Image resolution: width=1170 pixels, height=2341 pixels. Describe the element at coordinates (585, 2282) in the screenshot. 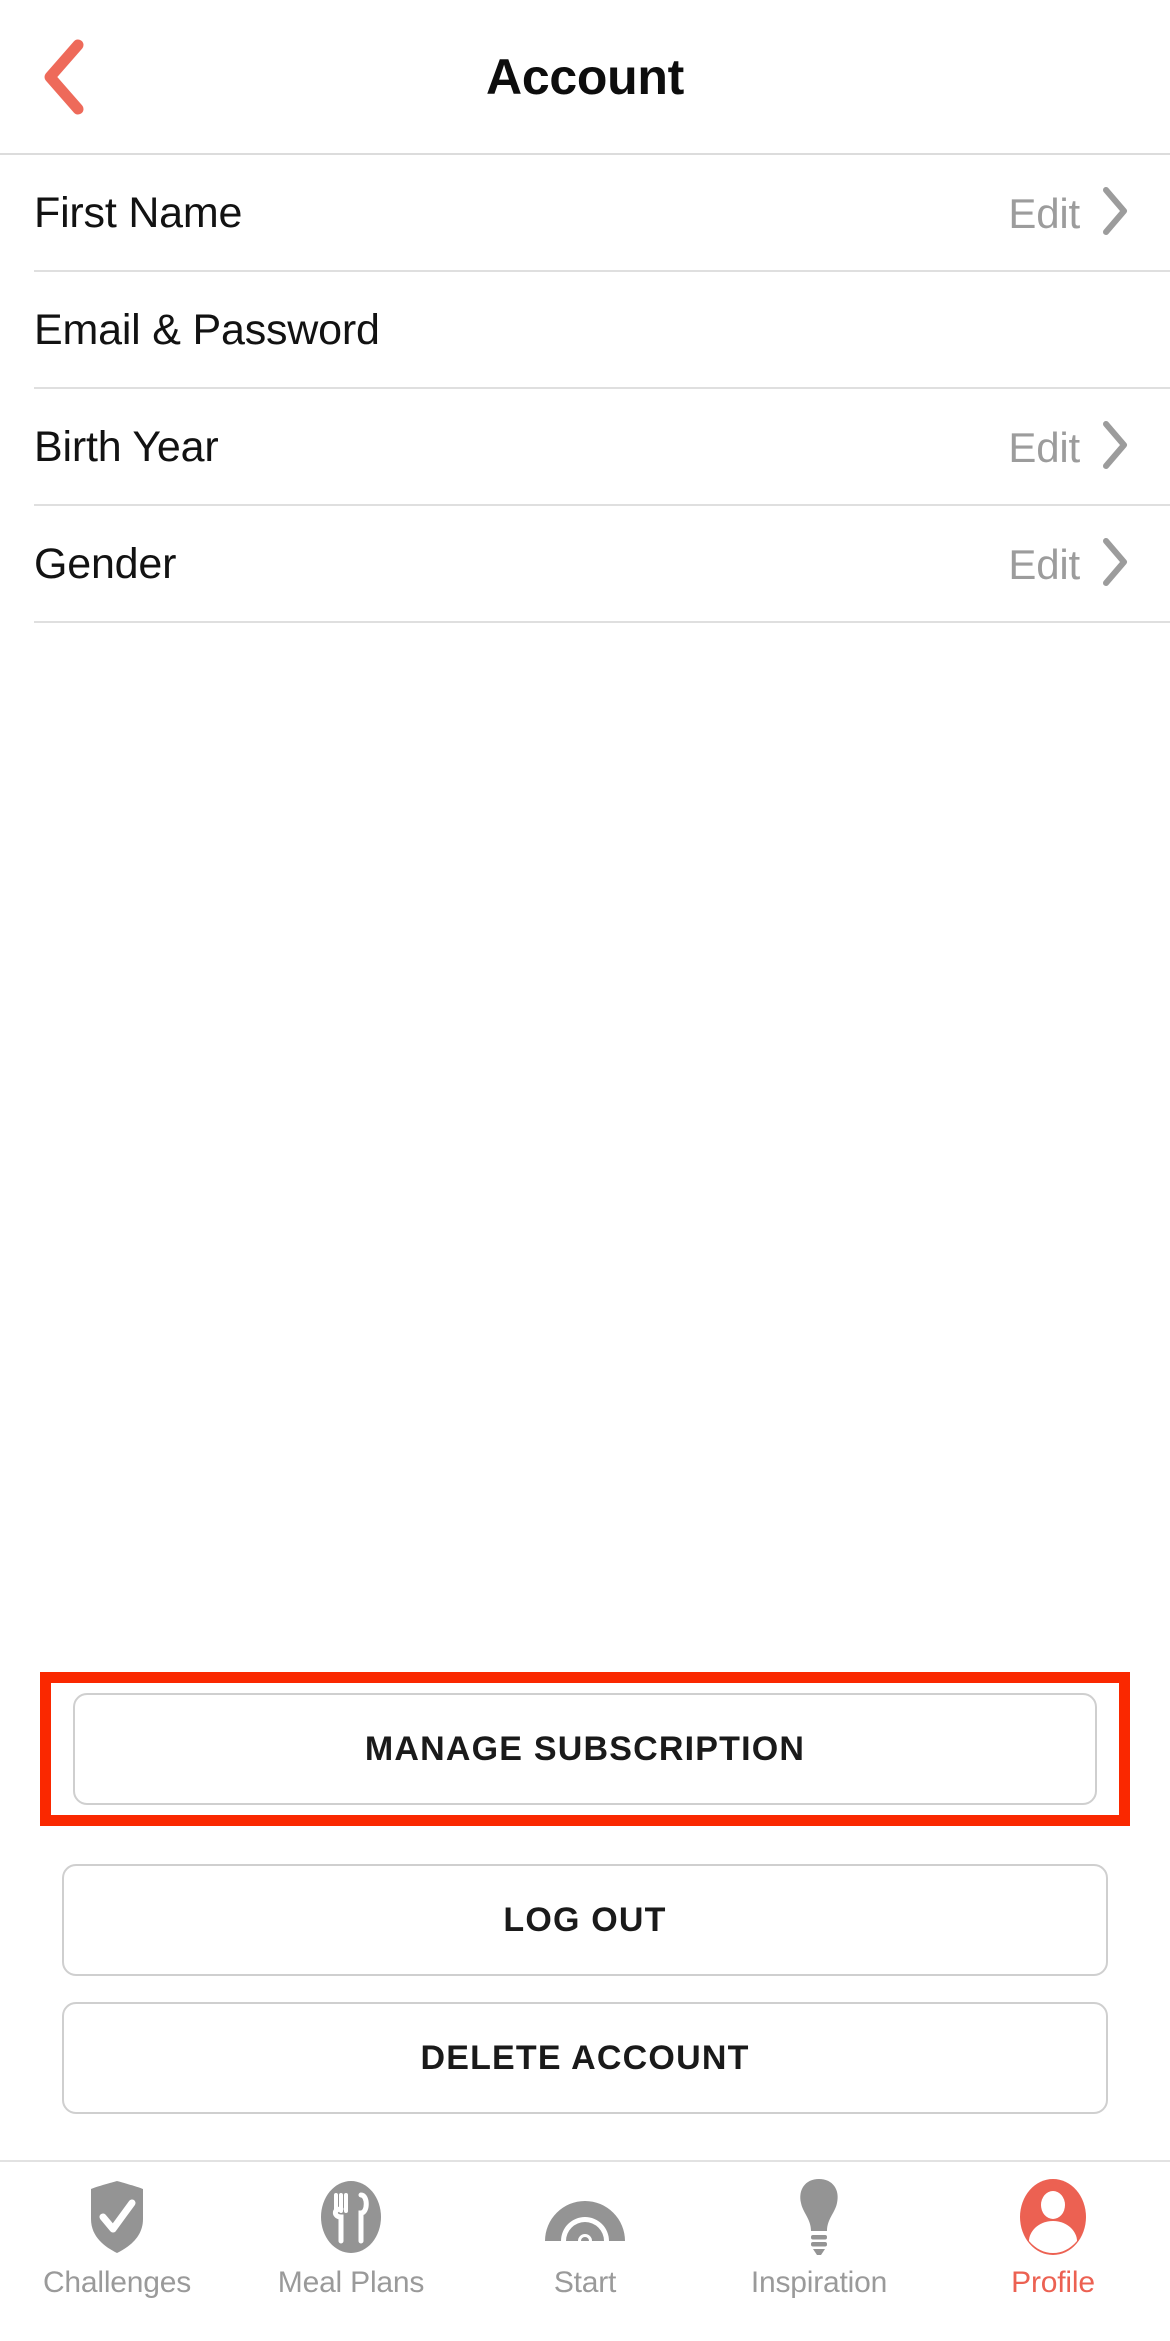

I see `tab-label: Start` at that location.